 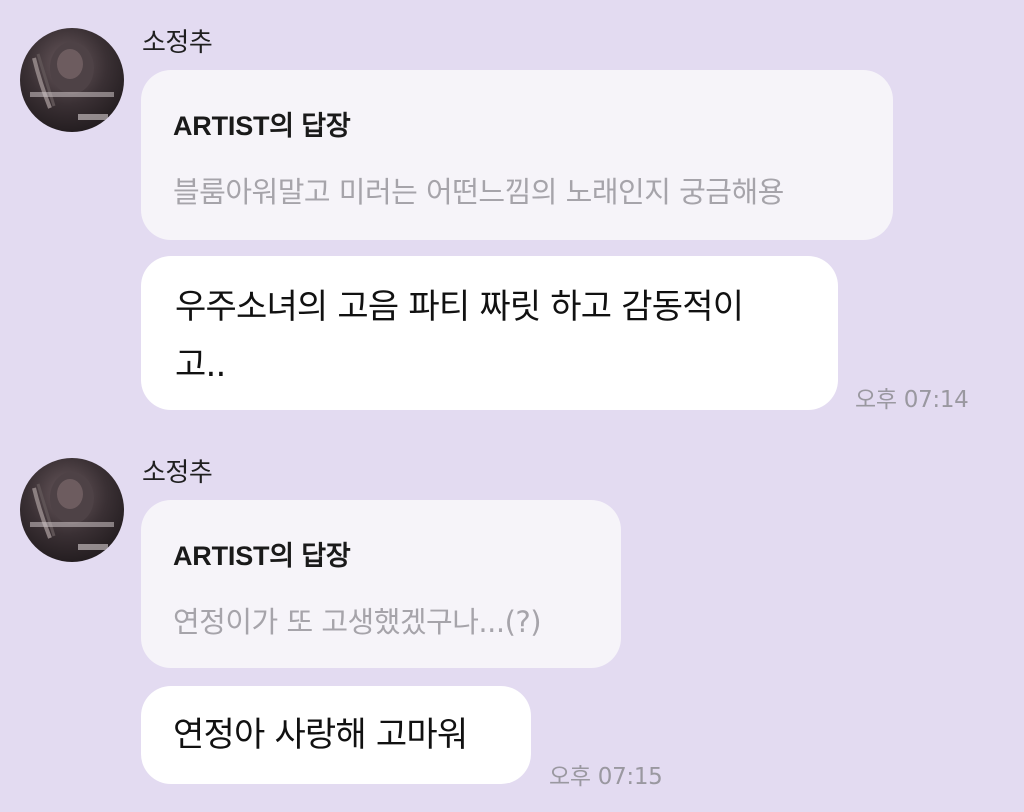 I want to click on message-text-line: 고.., so click(x=200, y=365).